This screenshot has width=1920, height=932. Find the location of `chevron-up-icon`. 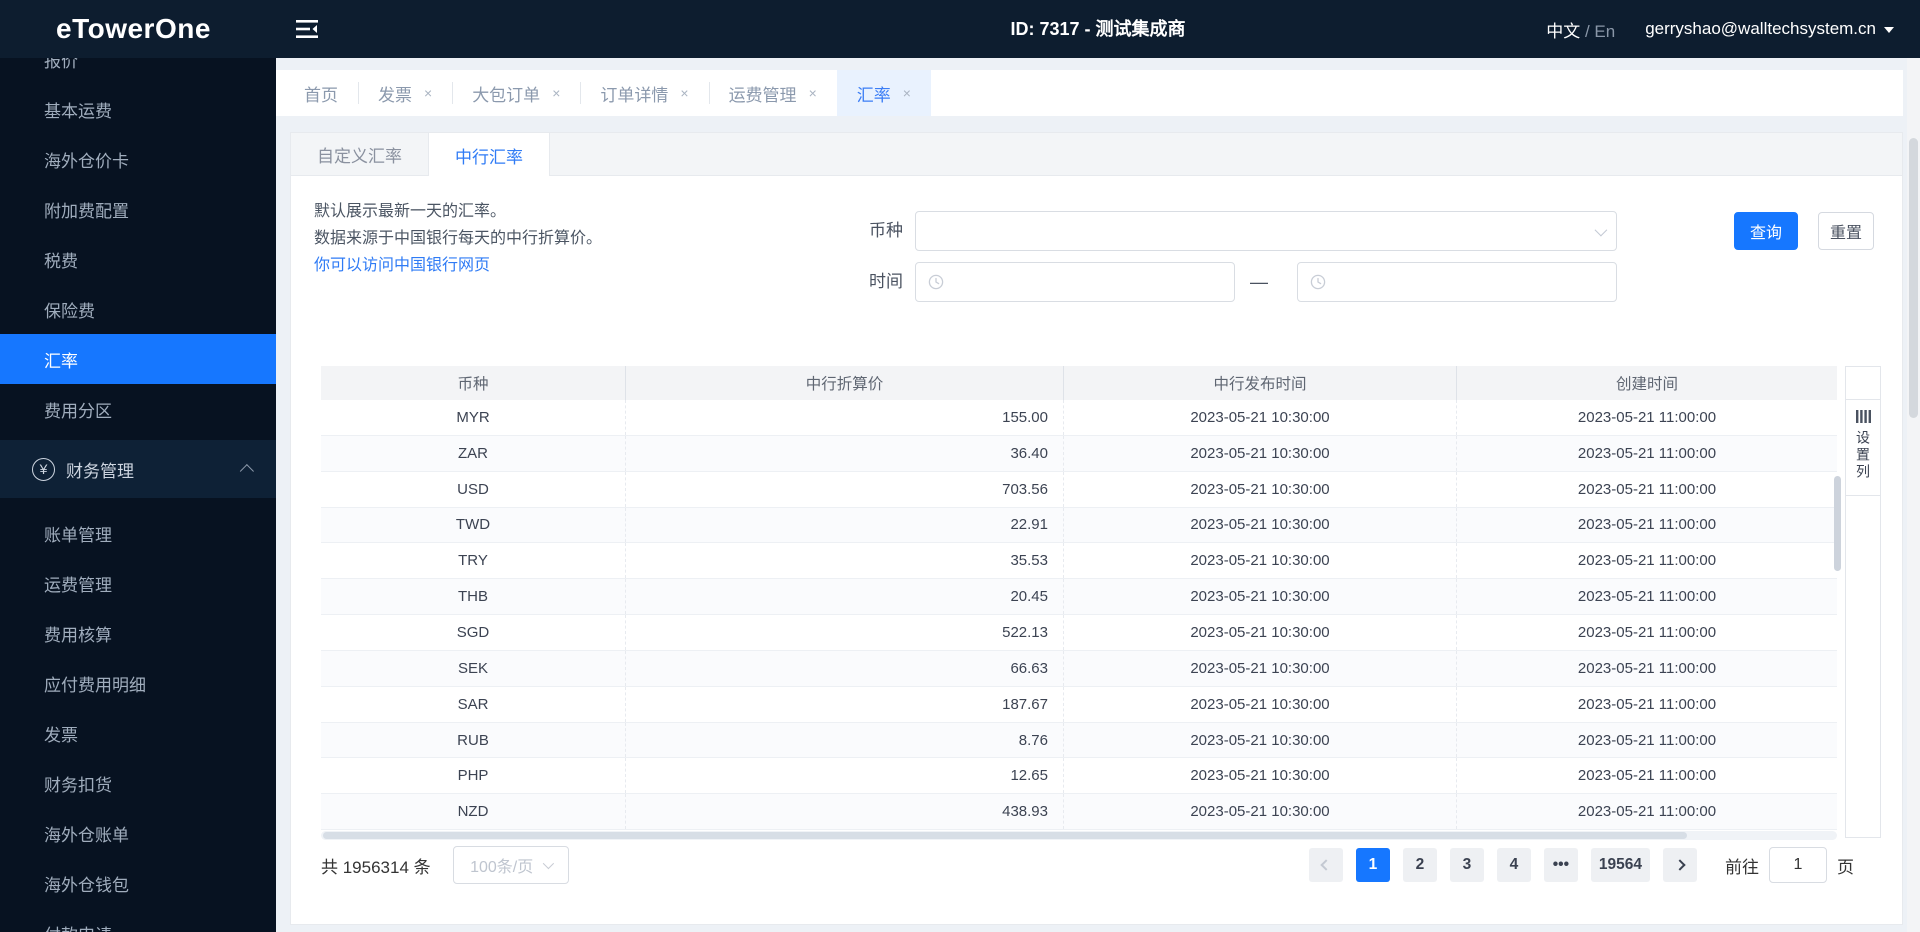

chevron-up-icon is located at coordinates (246, 471).